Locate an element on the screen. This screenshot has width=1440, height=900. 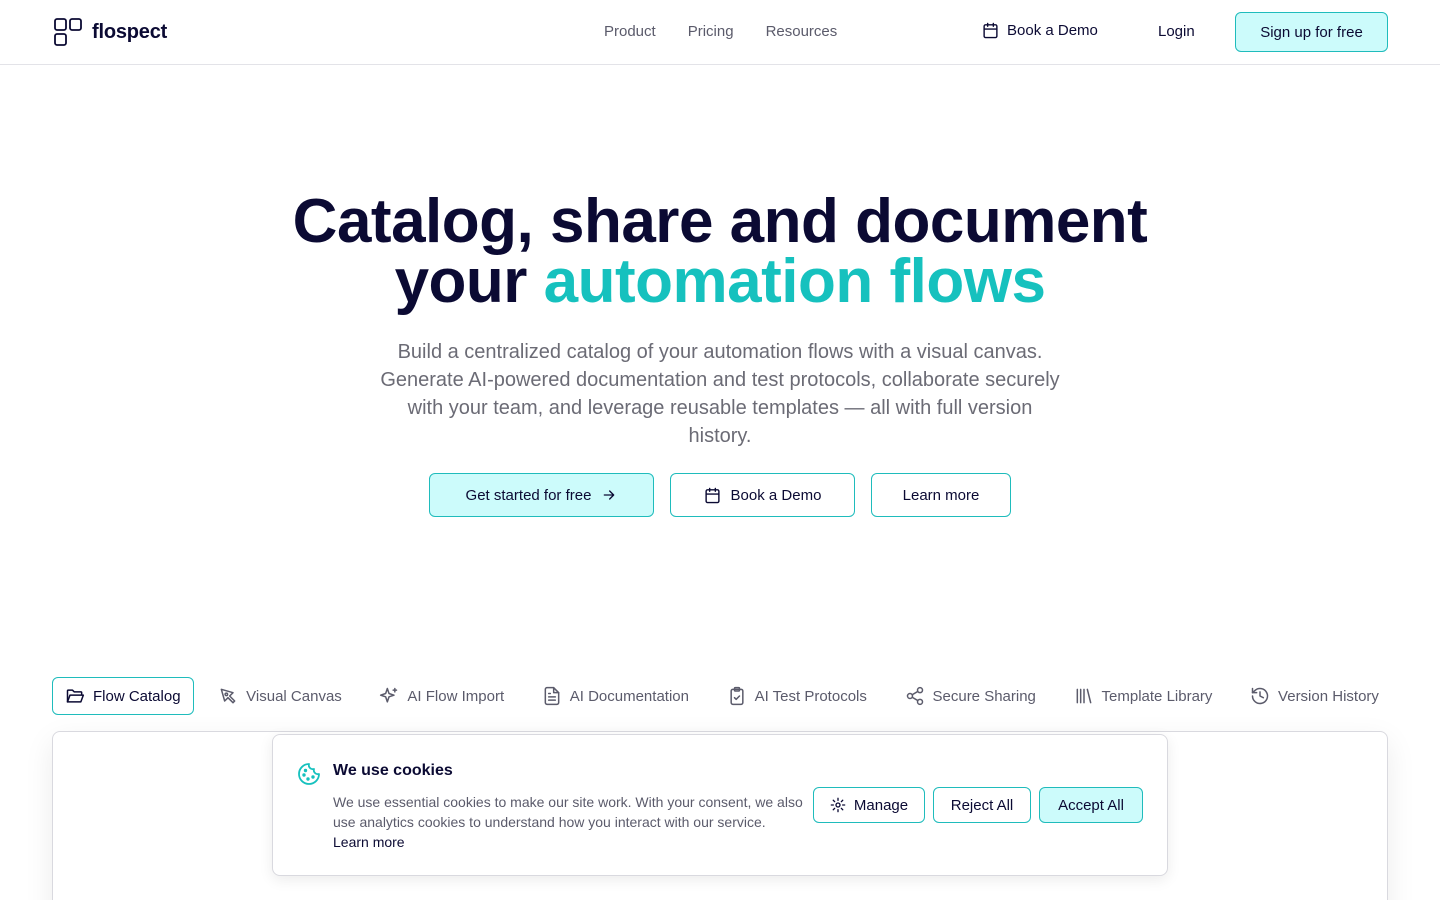
tab-template-library: Template Library is located at coordinates (1143, 696).